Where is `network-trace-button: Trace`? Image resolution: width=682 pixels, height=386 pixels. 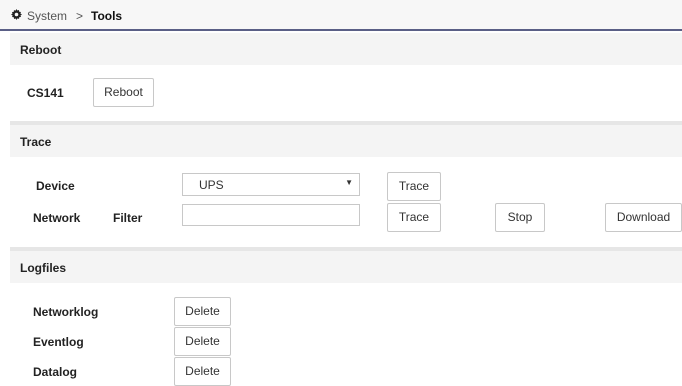 network-trace-button: Trace is located at coordinates (414, 217).